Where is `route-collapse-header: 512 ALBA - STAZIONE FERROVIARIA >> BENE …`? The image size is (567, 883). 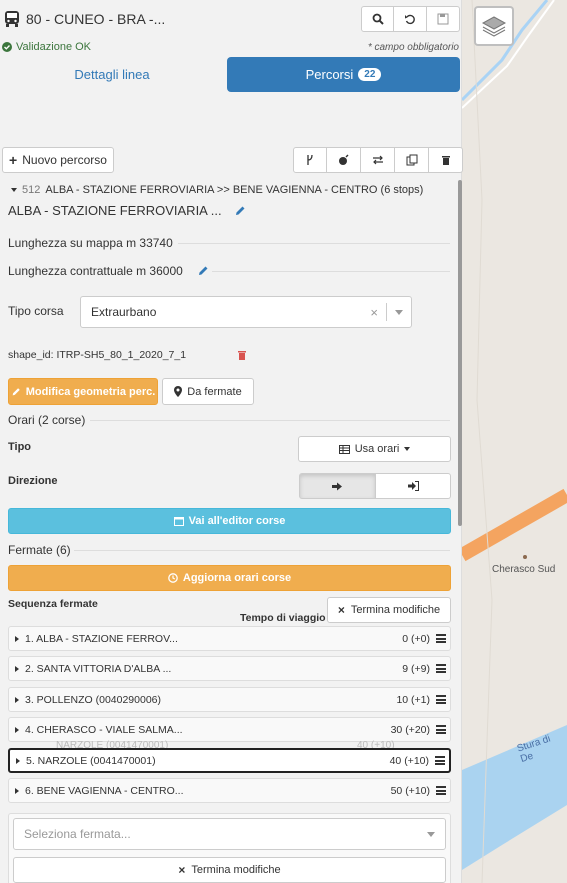
route-collapse-header: 512 ALBA - STAZIONE FERROVIARIA >> BENE … is located at coordinates (217, 190).